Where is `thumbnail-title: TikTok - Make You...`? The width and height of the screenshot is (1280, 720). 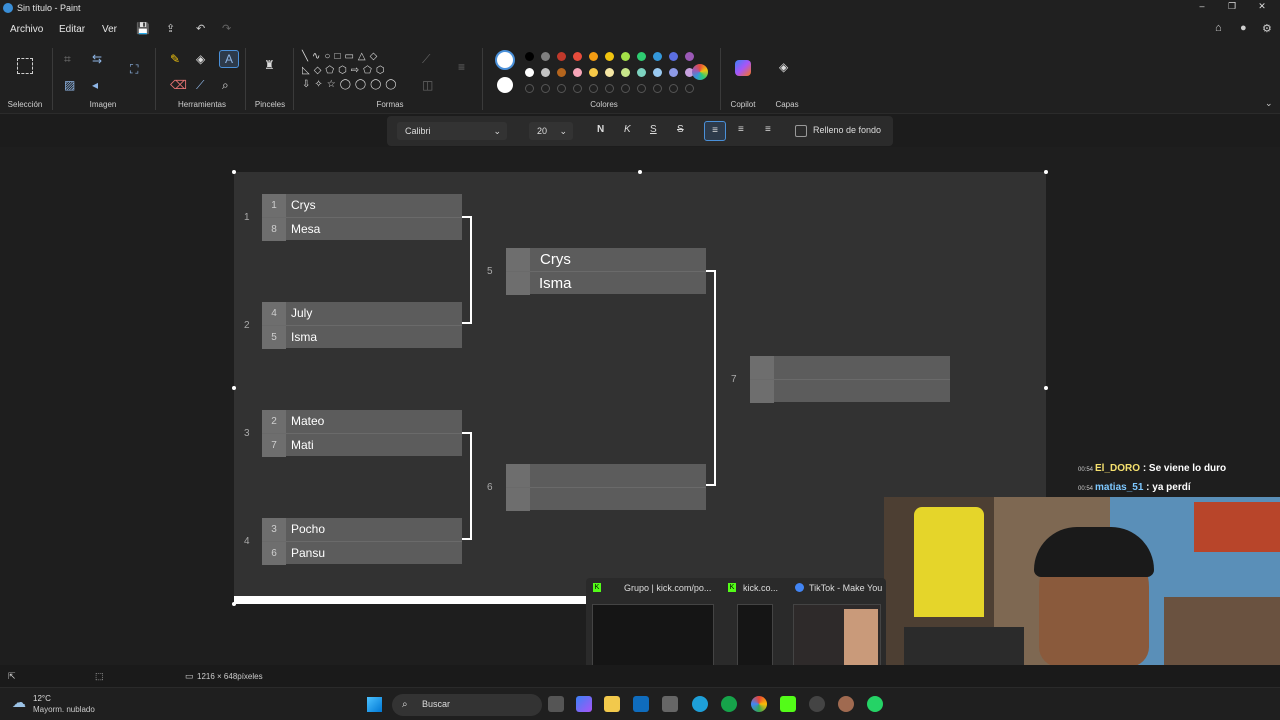 thumbnail-title: TikTok - Make You... is located at coordinates (846, 588).